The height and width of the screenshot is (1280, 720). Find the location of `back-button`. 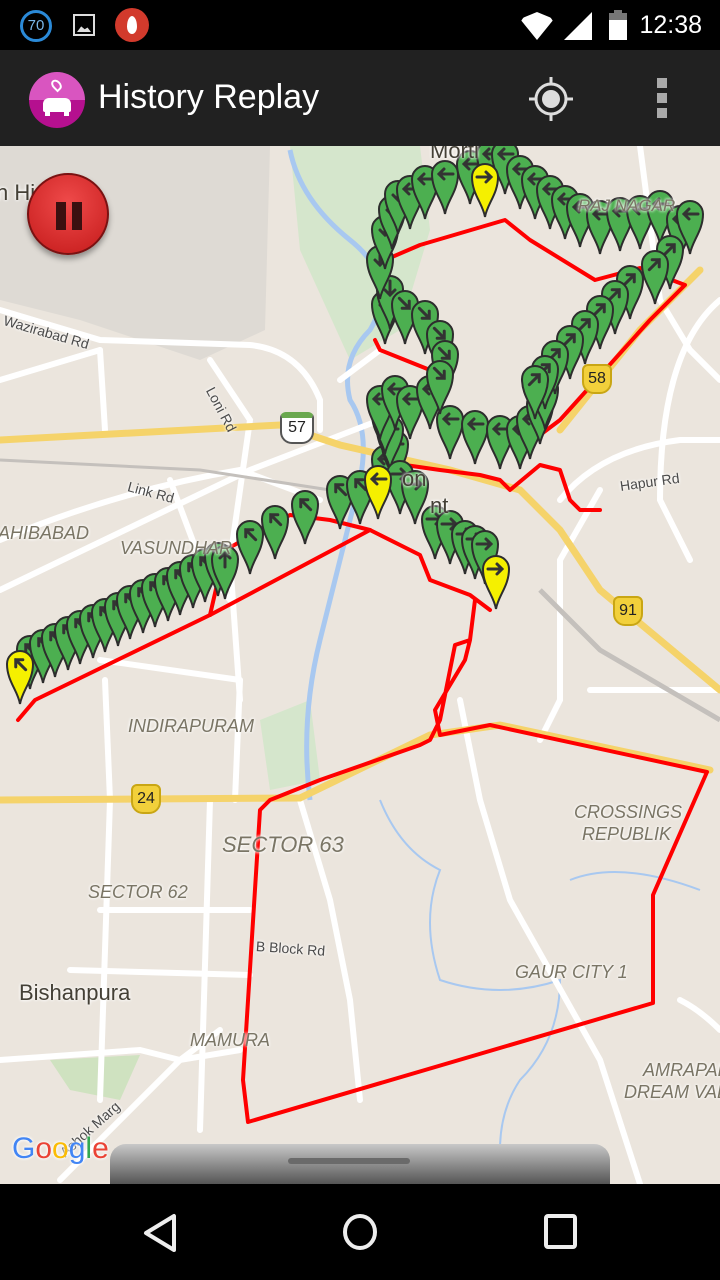

back-button is located at coordinates (160, 1232).